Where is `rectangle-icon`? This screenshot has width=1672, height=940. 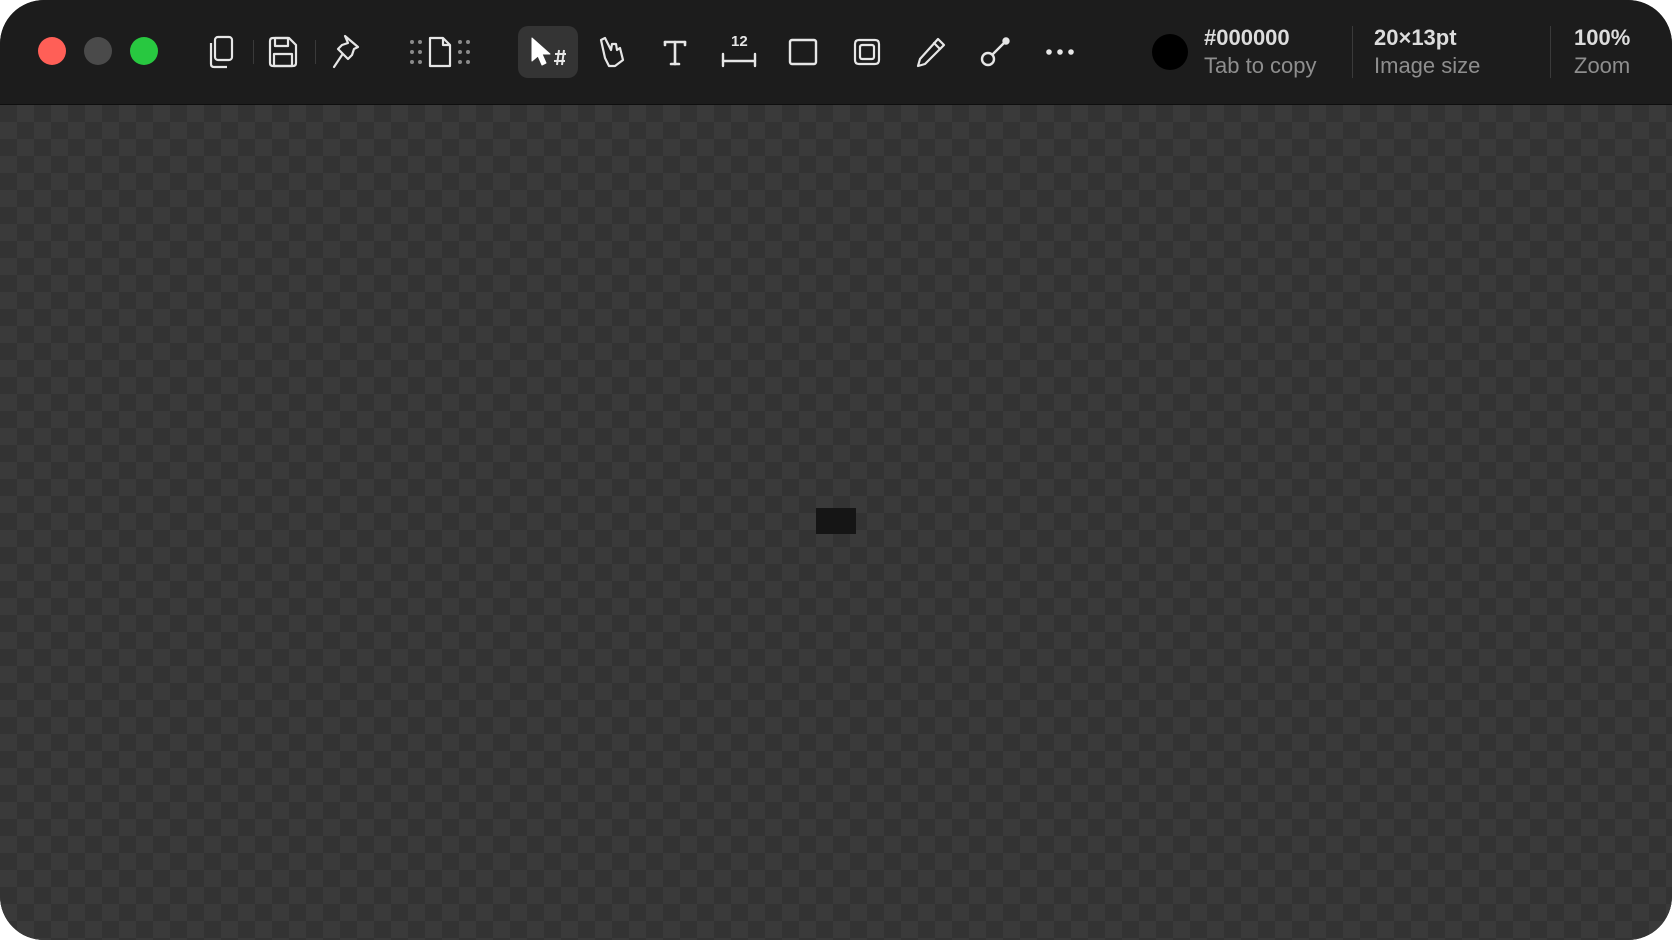 rectangle-icon is located at coordinates (803, 52).